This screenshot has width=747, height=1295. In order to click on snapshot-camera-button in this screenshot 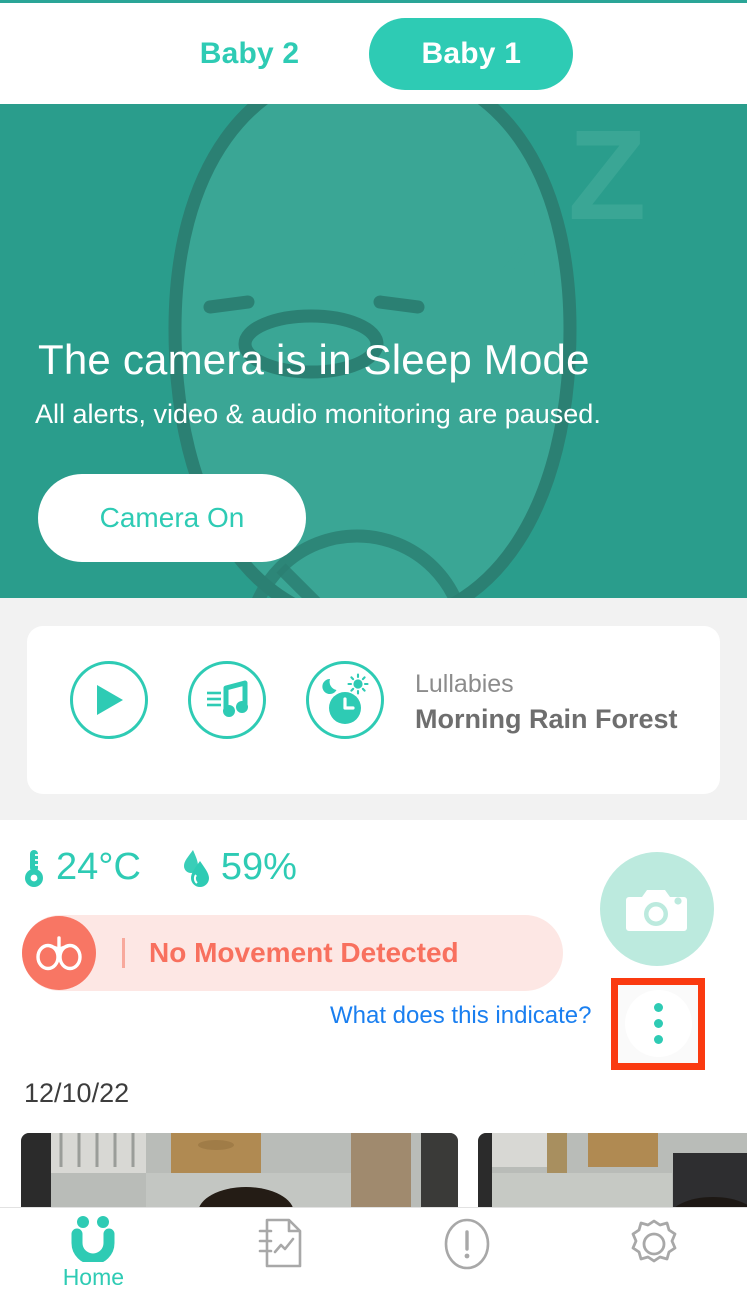, I will do `click(657, 909)`.